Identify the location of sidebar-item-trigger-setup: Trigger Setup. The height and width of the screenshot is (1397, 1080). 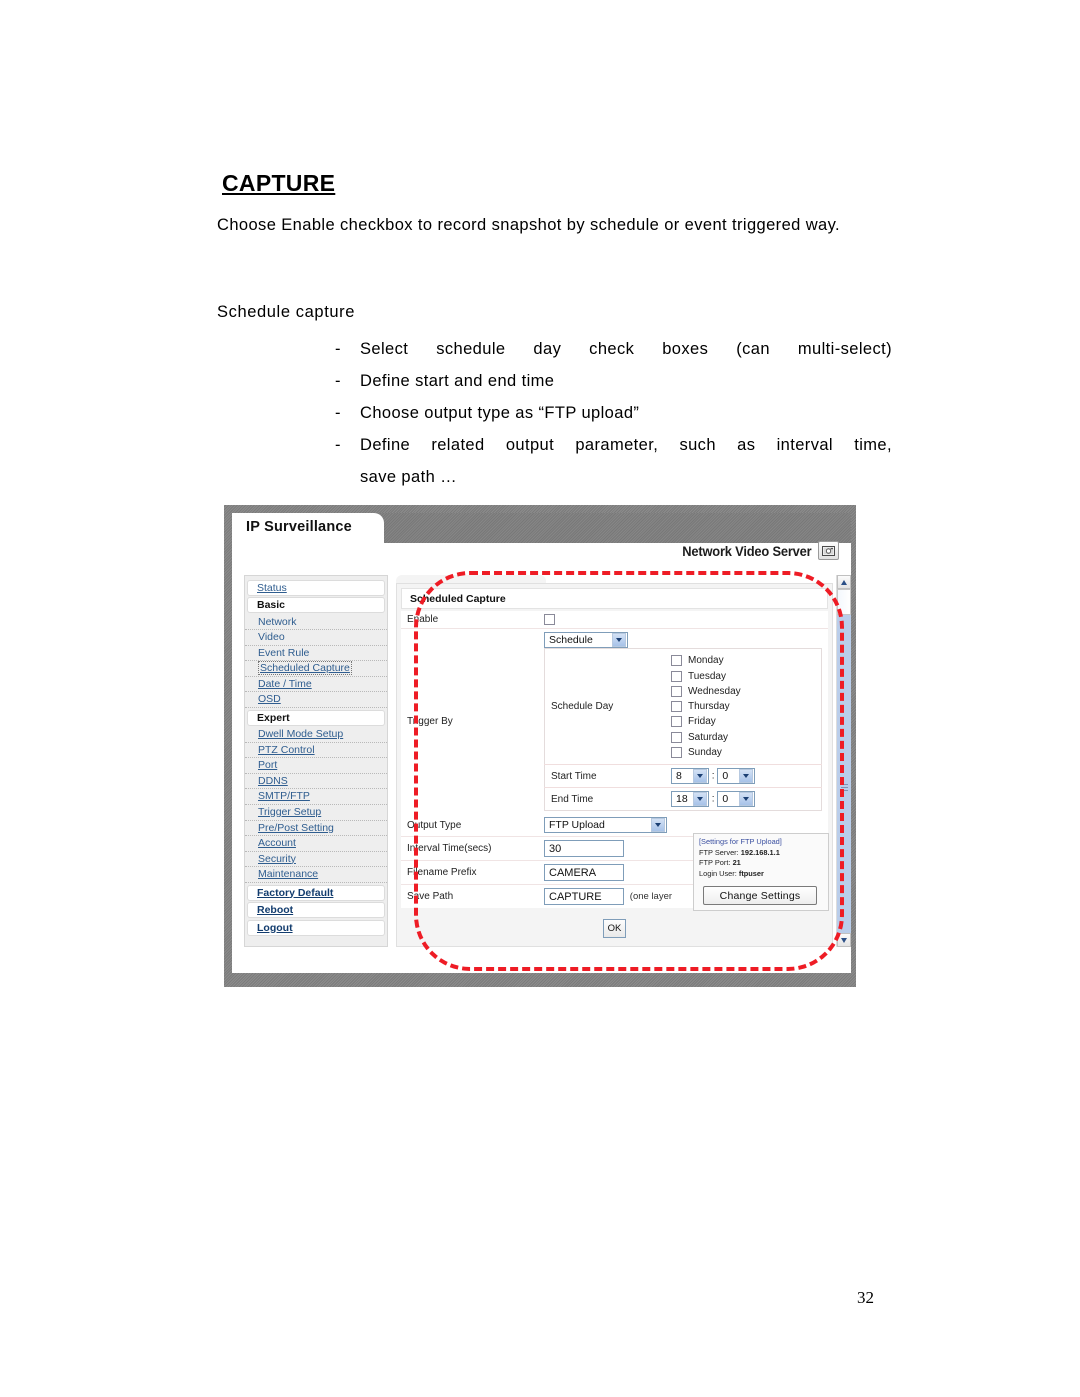
(316, 813).